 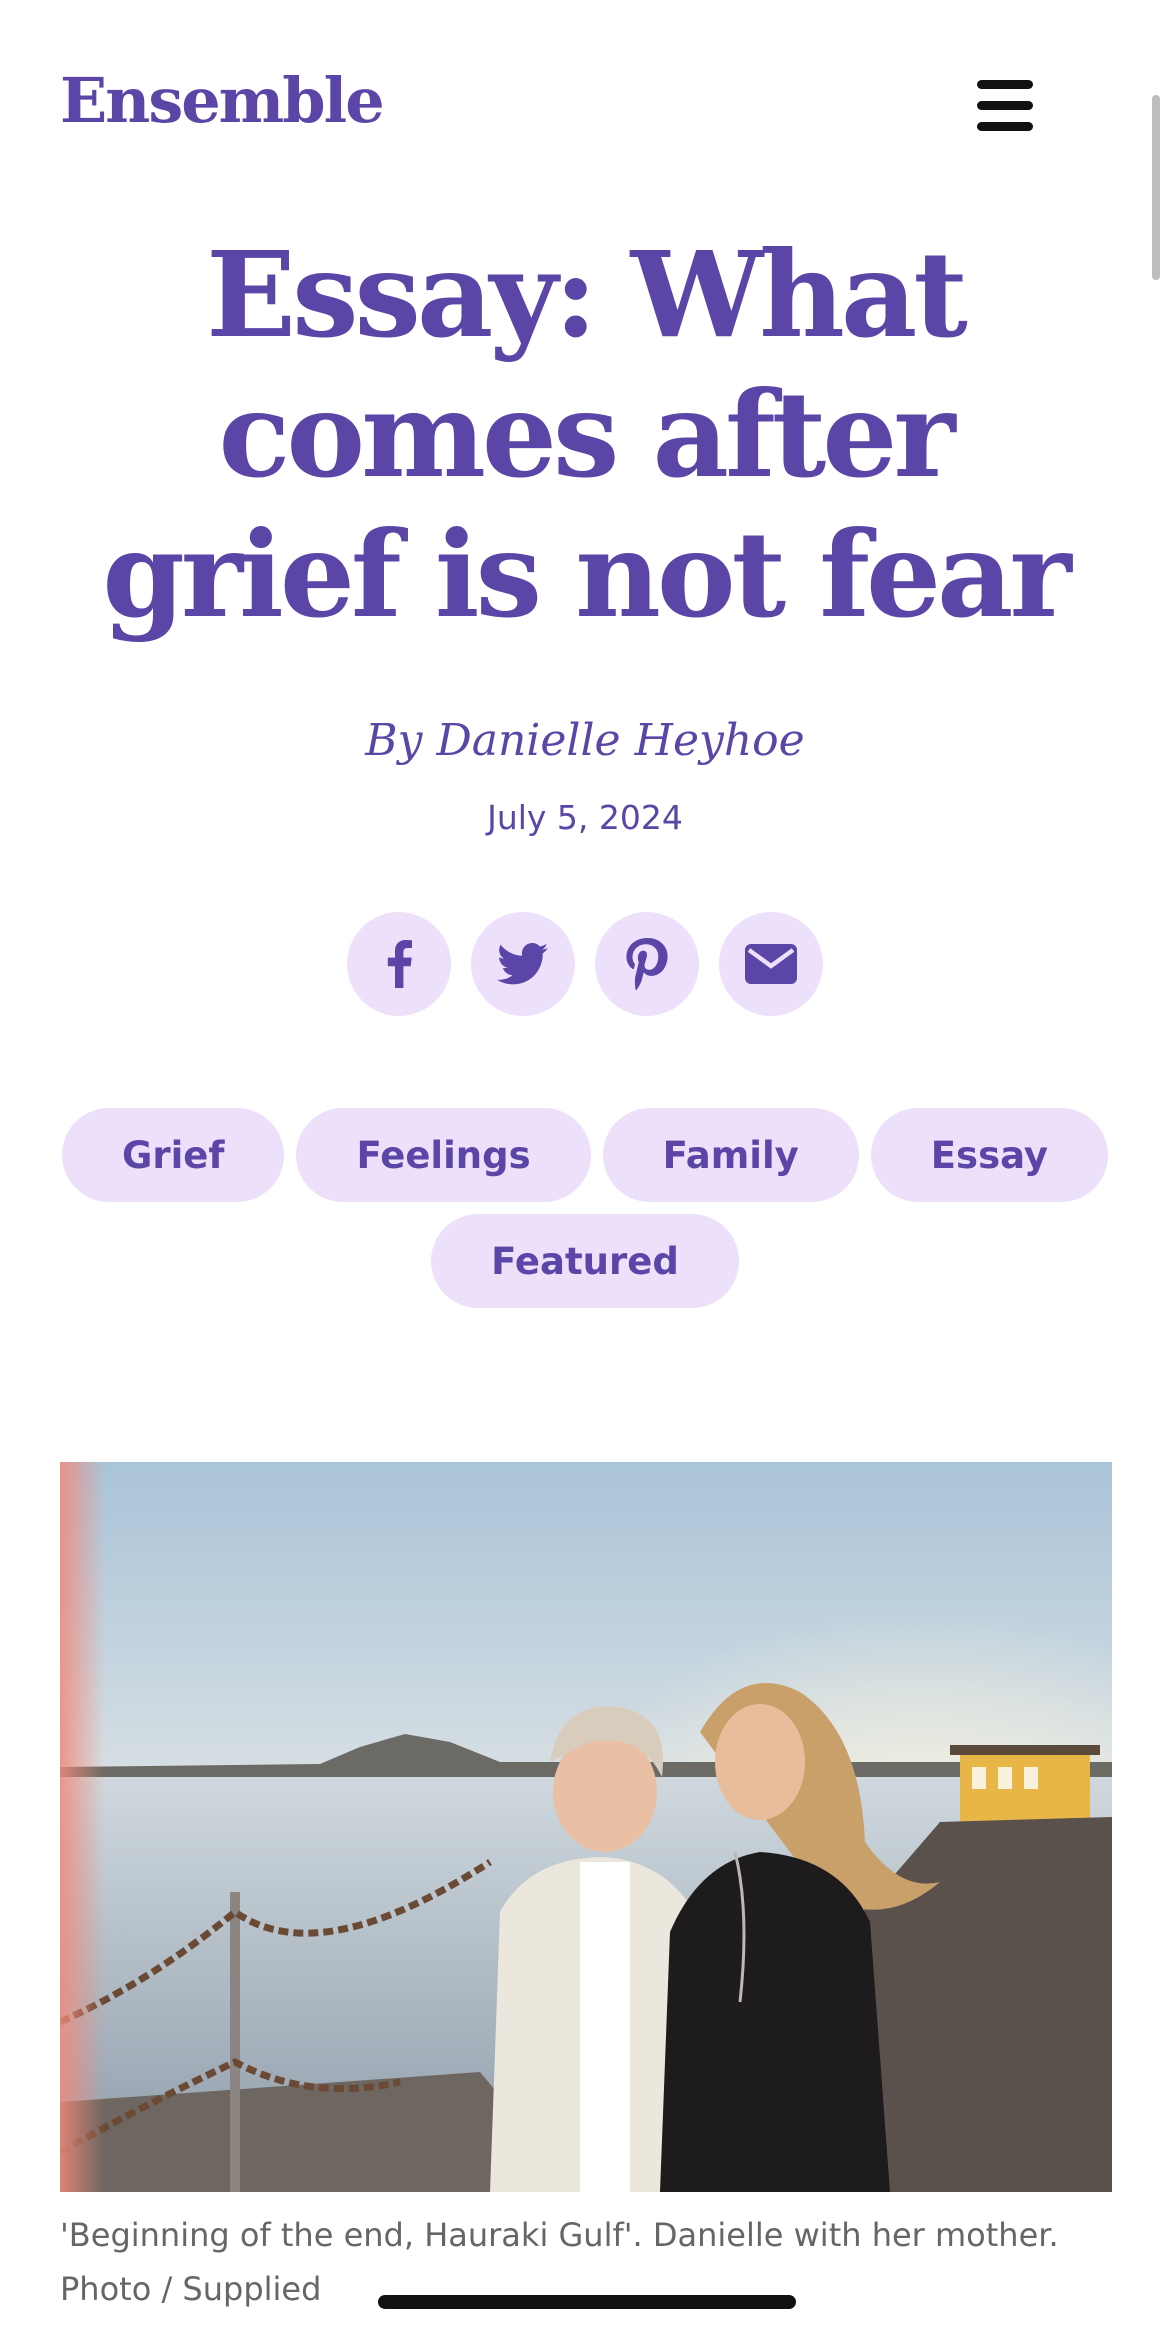 I want to click on tag-family: Family, so click(x=730, y=1155).